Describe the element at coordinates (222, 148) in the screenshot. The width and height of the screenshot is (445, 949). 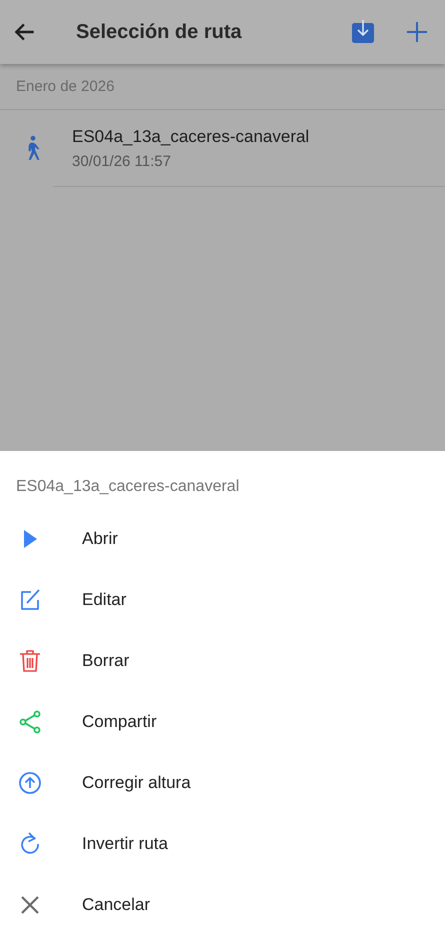
I see `route-item: ES04a_13a_caceres-canaveral 30/01/26 11:57` at that location.